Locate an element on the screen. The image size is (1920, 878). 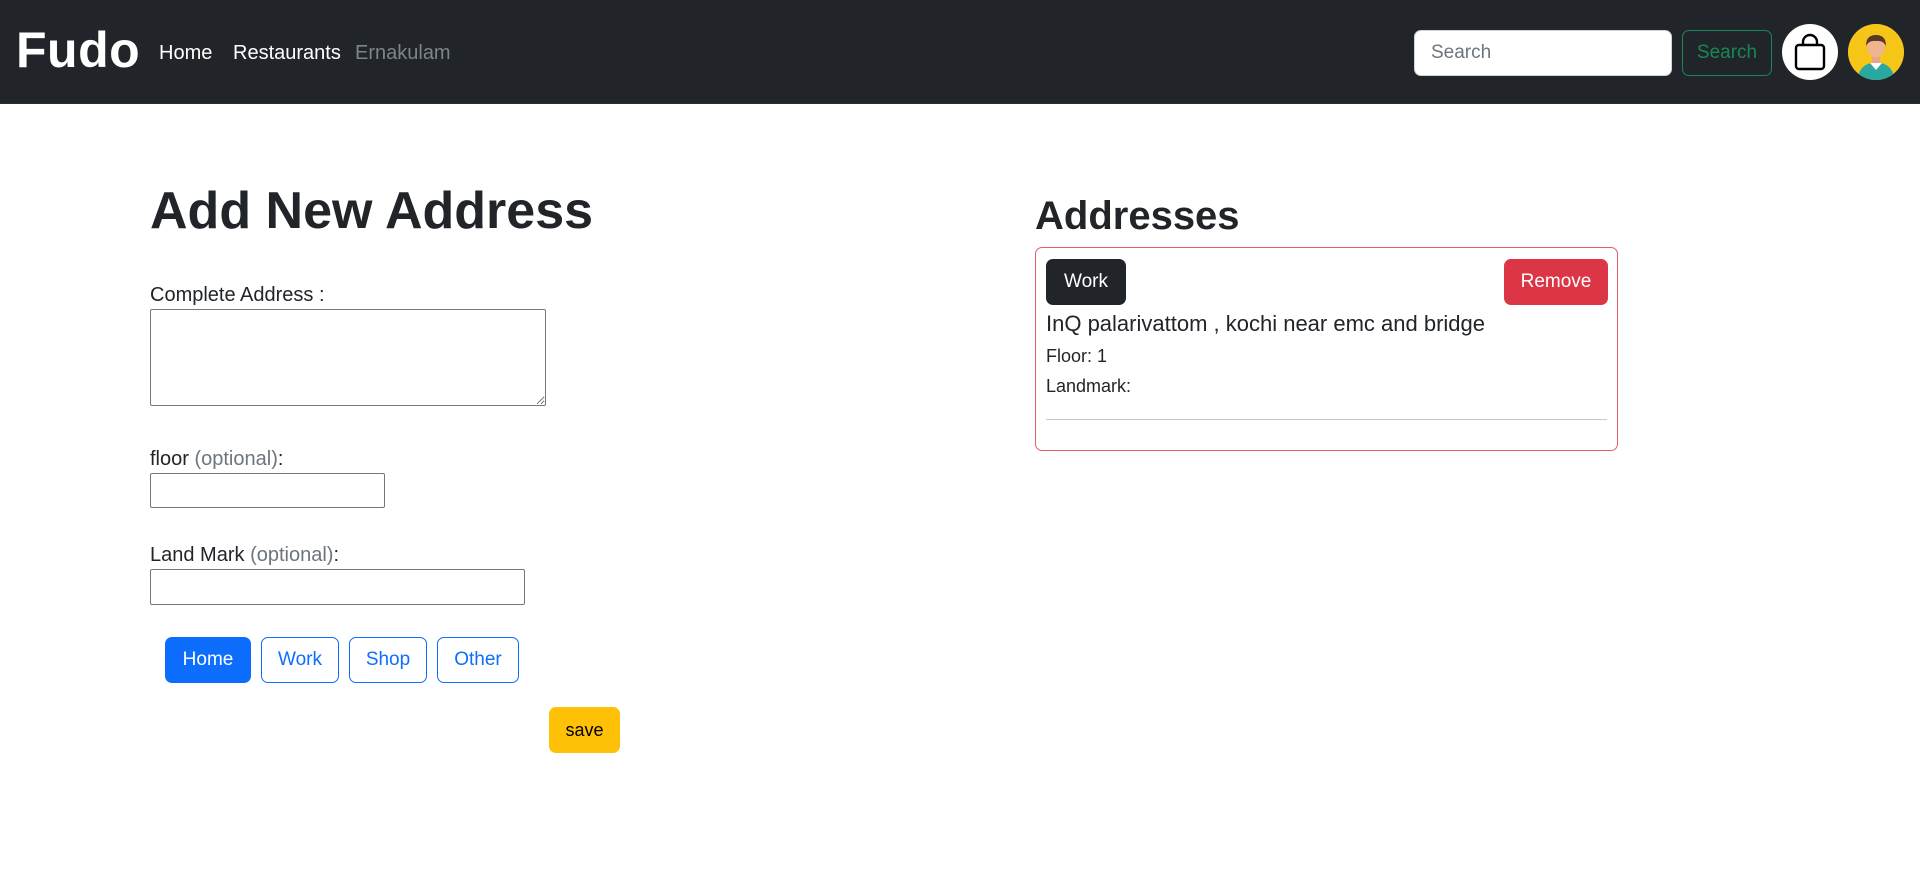
search-input is located at coordinates (1543, 53).